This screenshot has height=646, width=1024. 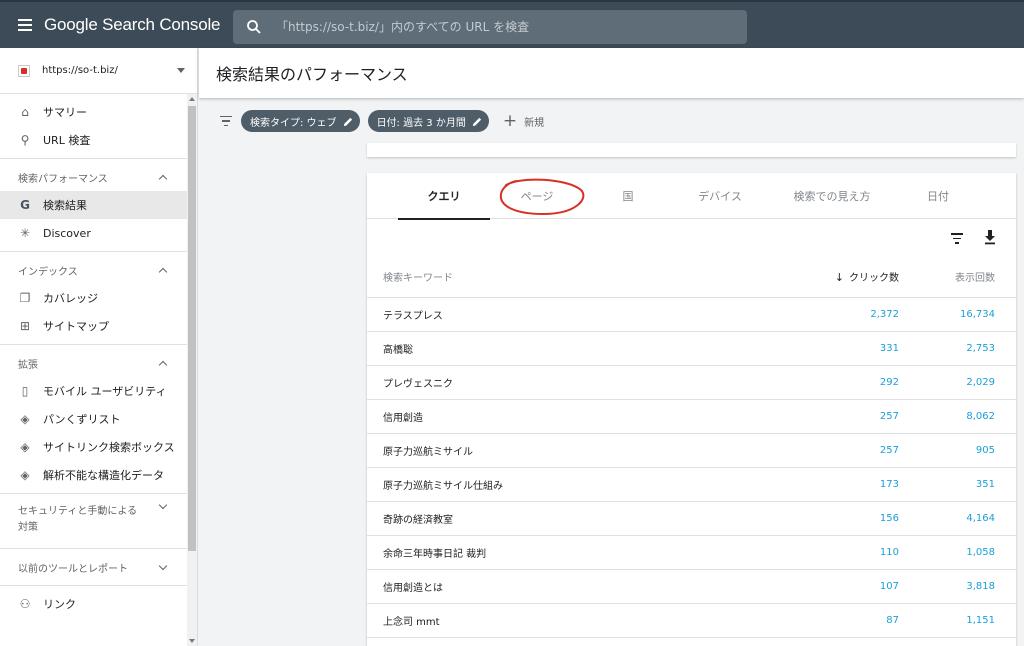 I want to click on chevron-down-icon, so click(x=163, y=505).